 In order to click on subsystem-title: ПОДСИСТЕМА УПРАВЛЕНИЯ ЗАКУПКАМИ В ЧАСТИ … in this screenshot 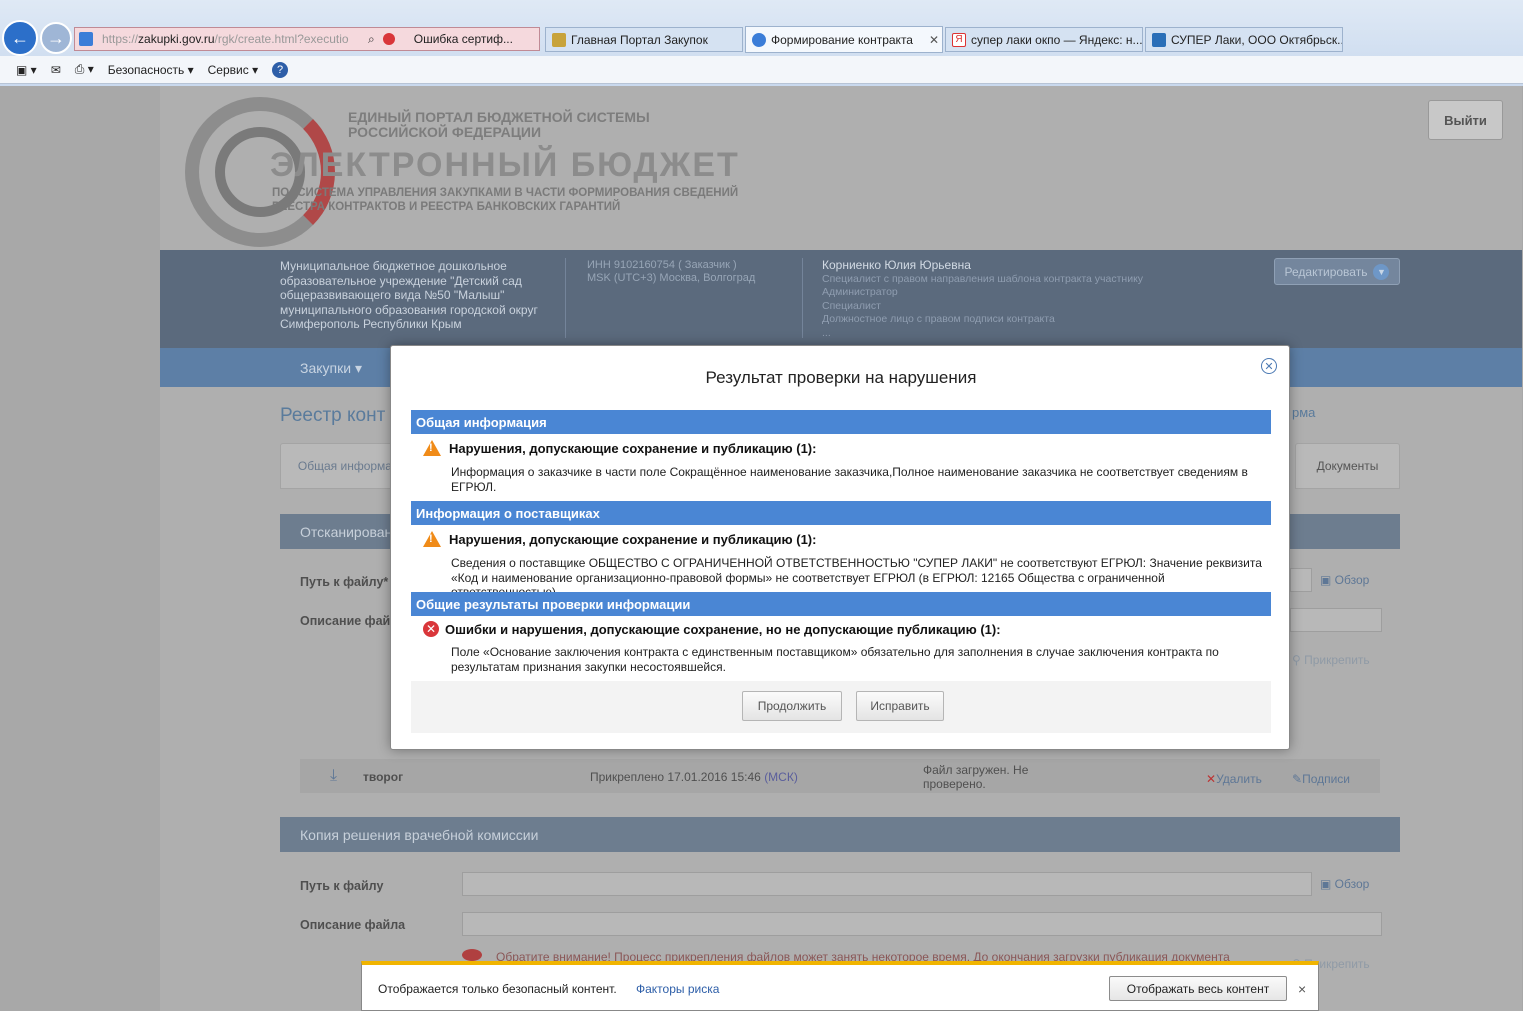, I will do `click(505, 200)`.